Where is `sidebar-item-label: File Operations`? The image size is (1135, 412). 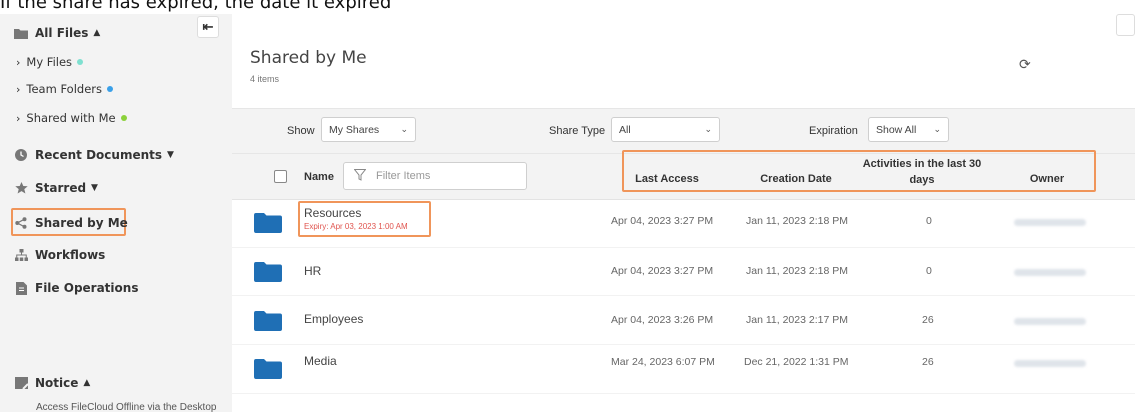
sidebar-item-label: File Operations is located at coordinates (87, 288).